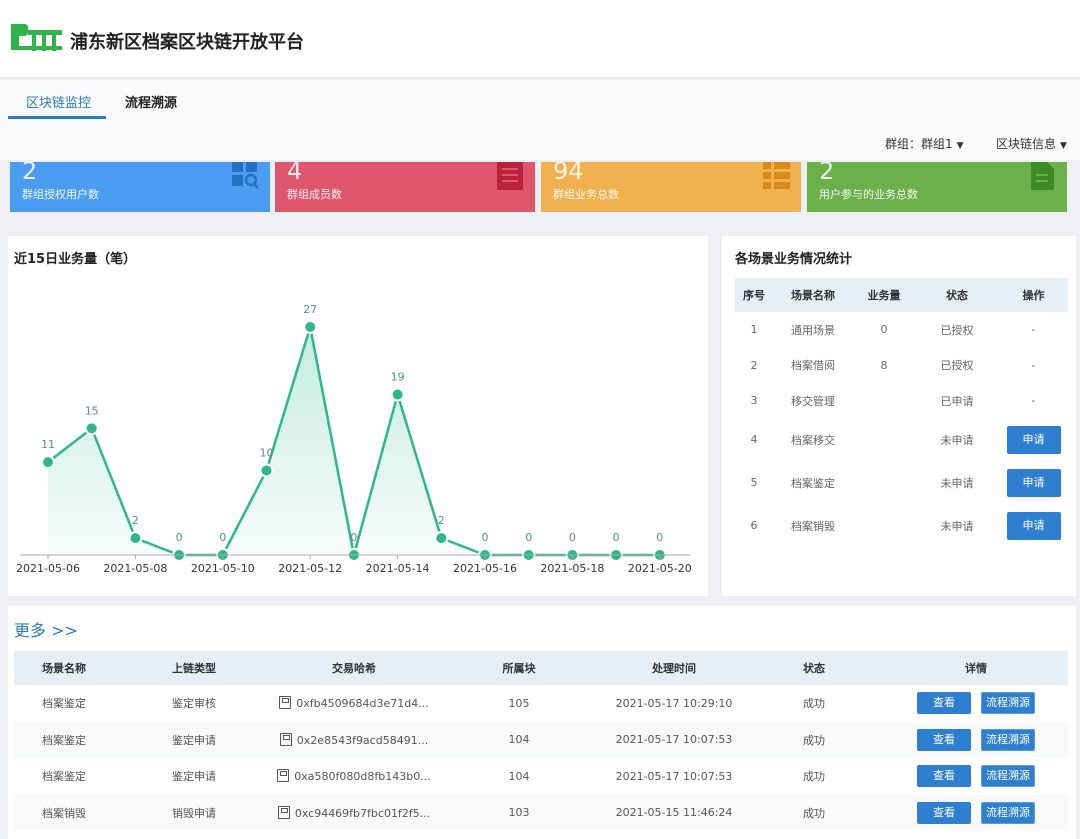  Describe the element at coordinates (674, 668) in the screenshot. I see `col-header: 处理时间` at that location.